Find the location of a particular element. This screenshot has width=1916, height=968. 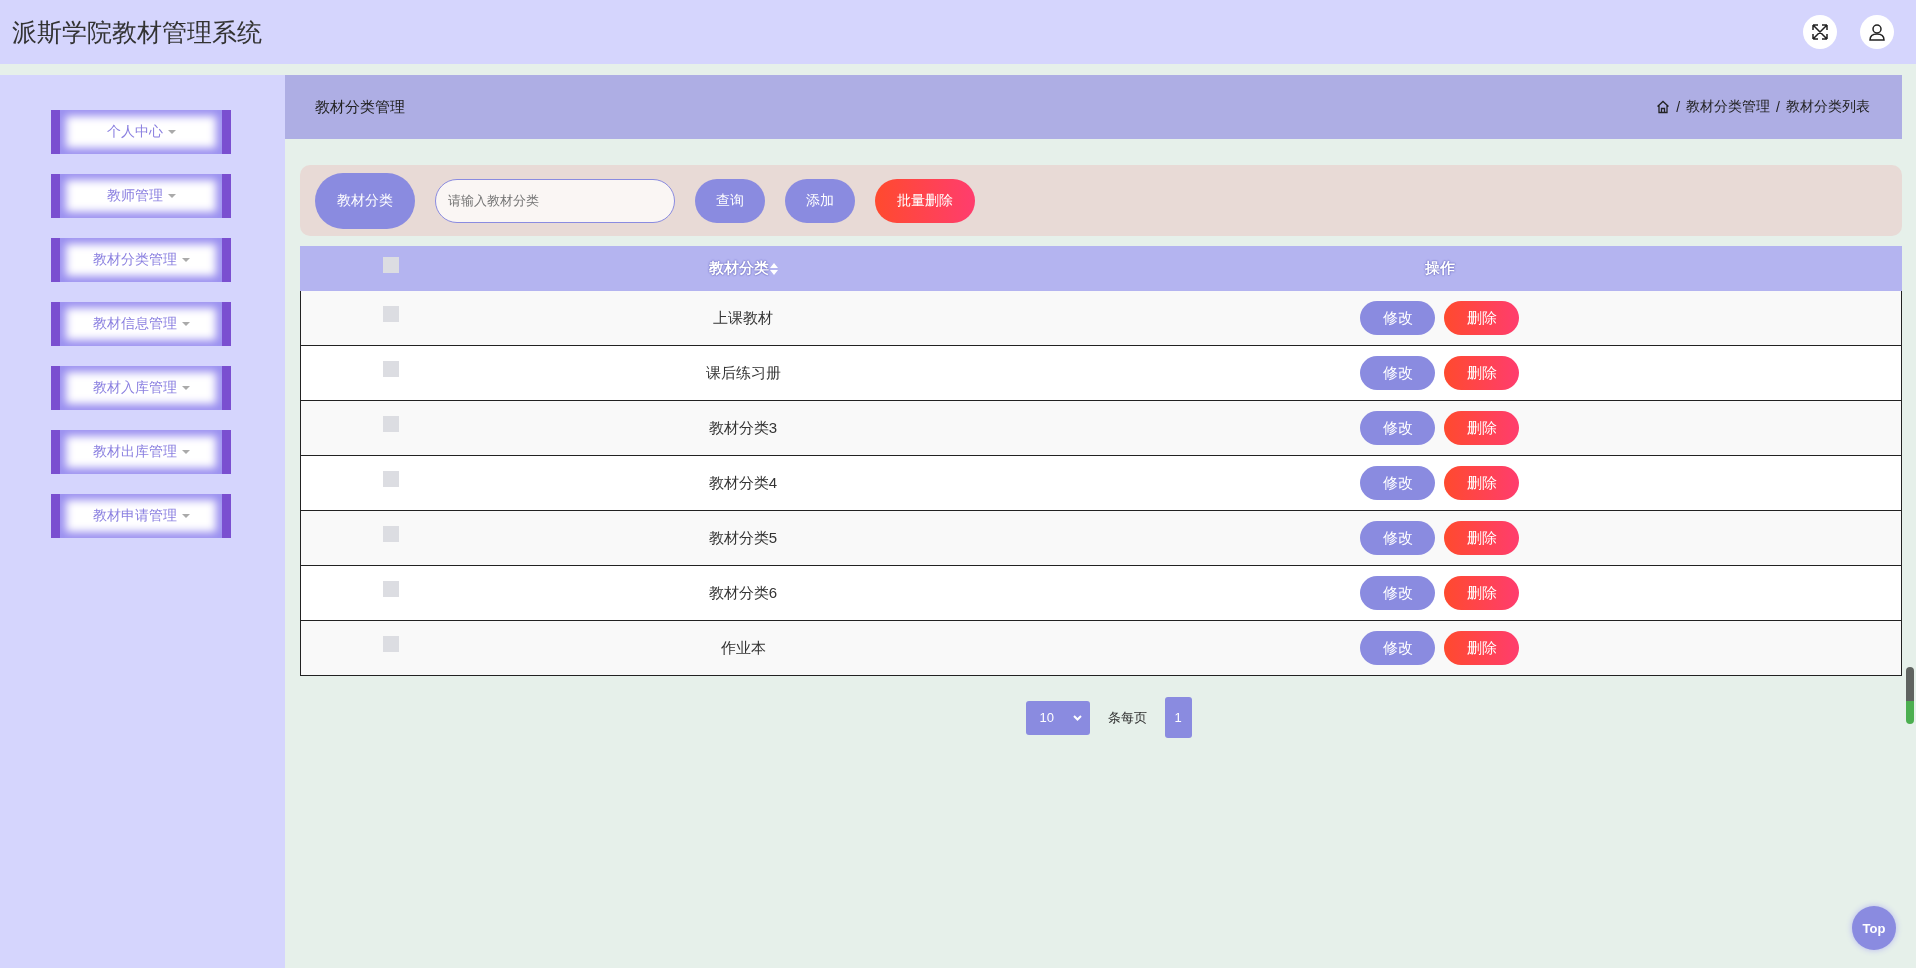

fullscreen-icon is located at coordinates (1820, 32).